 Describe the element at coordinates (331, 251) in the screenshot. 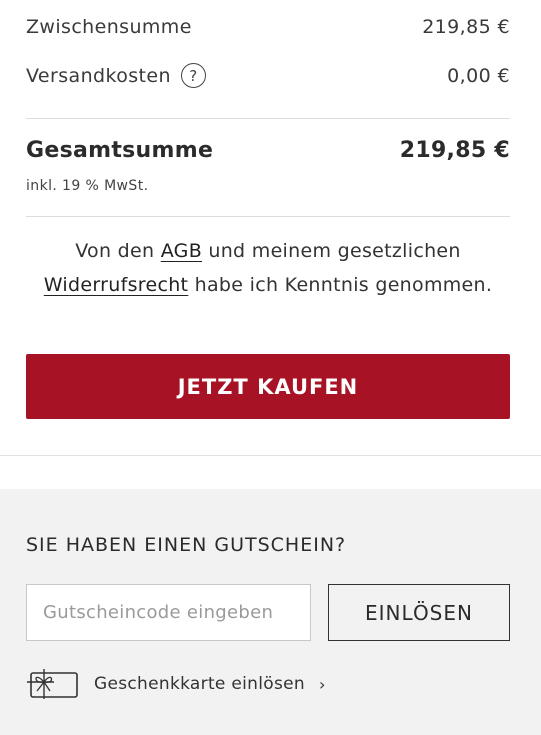

I see `legal-text-2: und meinem gesetzlichen` at that location.